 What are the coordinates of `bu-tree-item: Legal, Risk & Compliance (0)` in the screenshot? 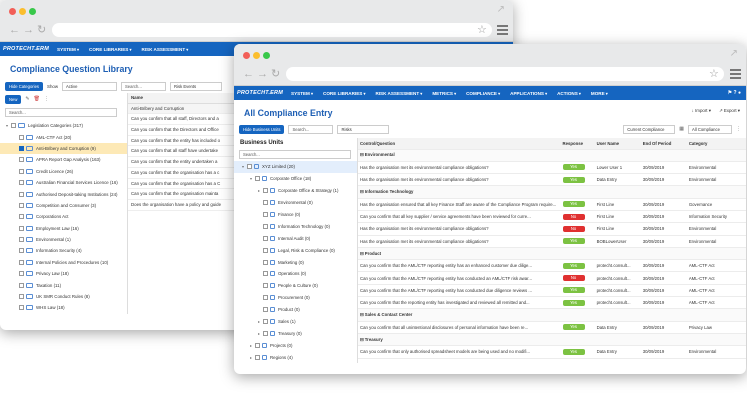 It's located at (295, 250).